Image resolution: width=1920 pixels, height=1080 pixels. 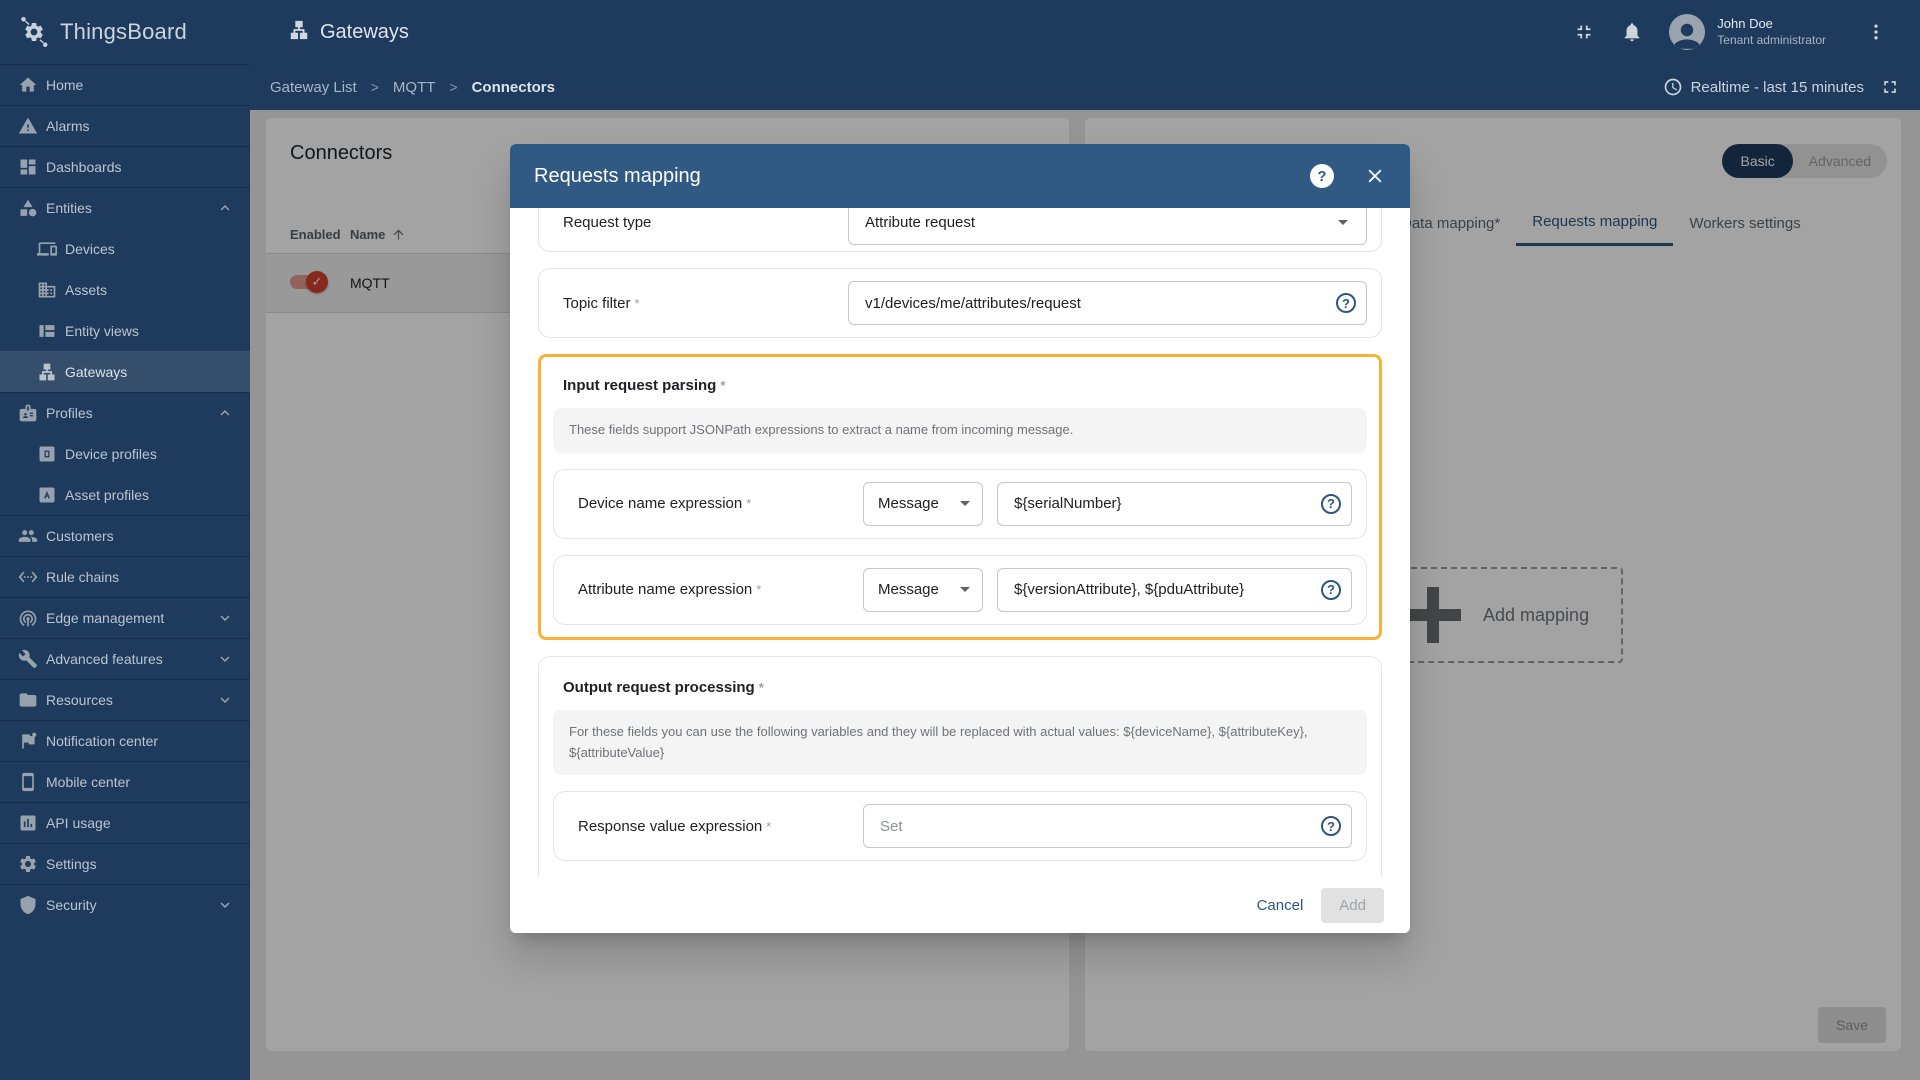 I want to click on sidebar-item-api-usage: API usage, so click(x=125, y=822).